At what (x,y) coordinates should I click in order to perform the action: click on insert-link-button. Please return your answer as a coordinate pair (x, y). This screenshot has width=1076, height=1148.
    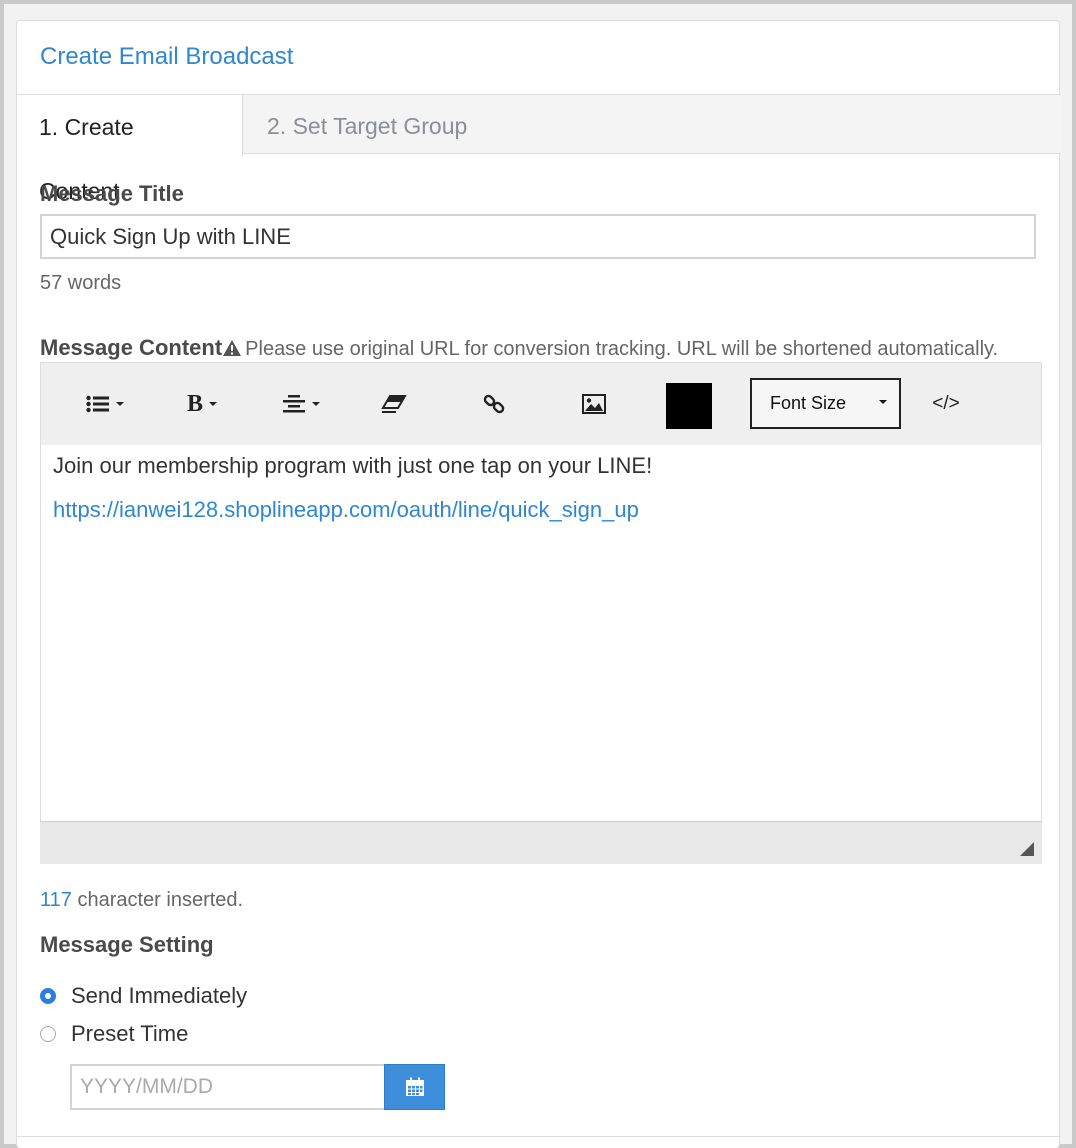
    Looking at the image, I should click on (494, 404).